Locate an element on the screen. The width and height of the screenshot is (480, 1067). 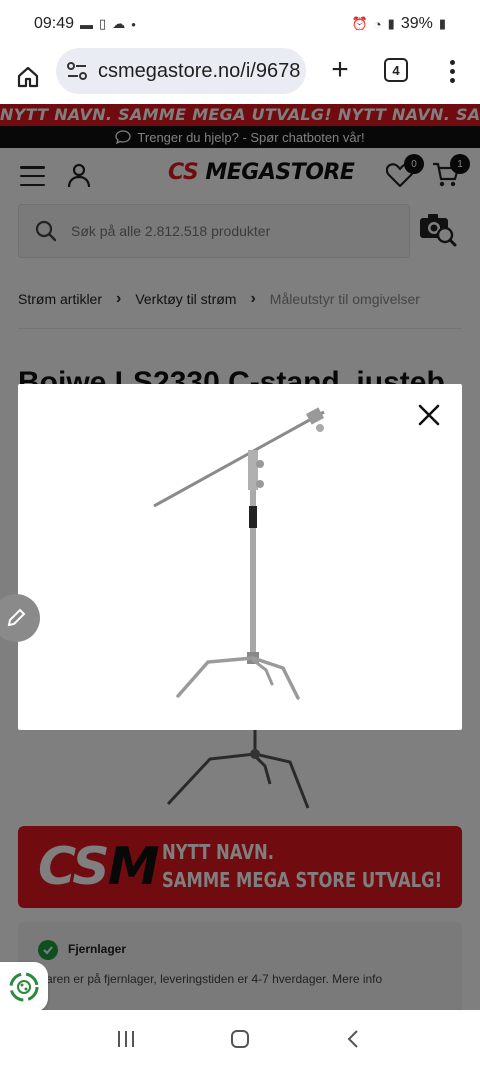
cookie-settings-button is located at coordinates (24, 987).